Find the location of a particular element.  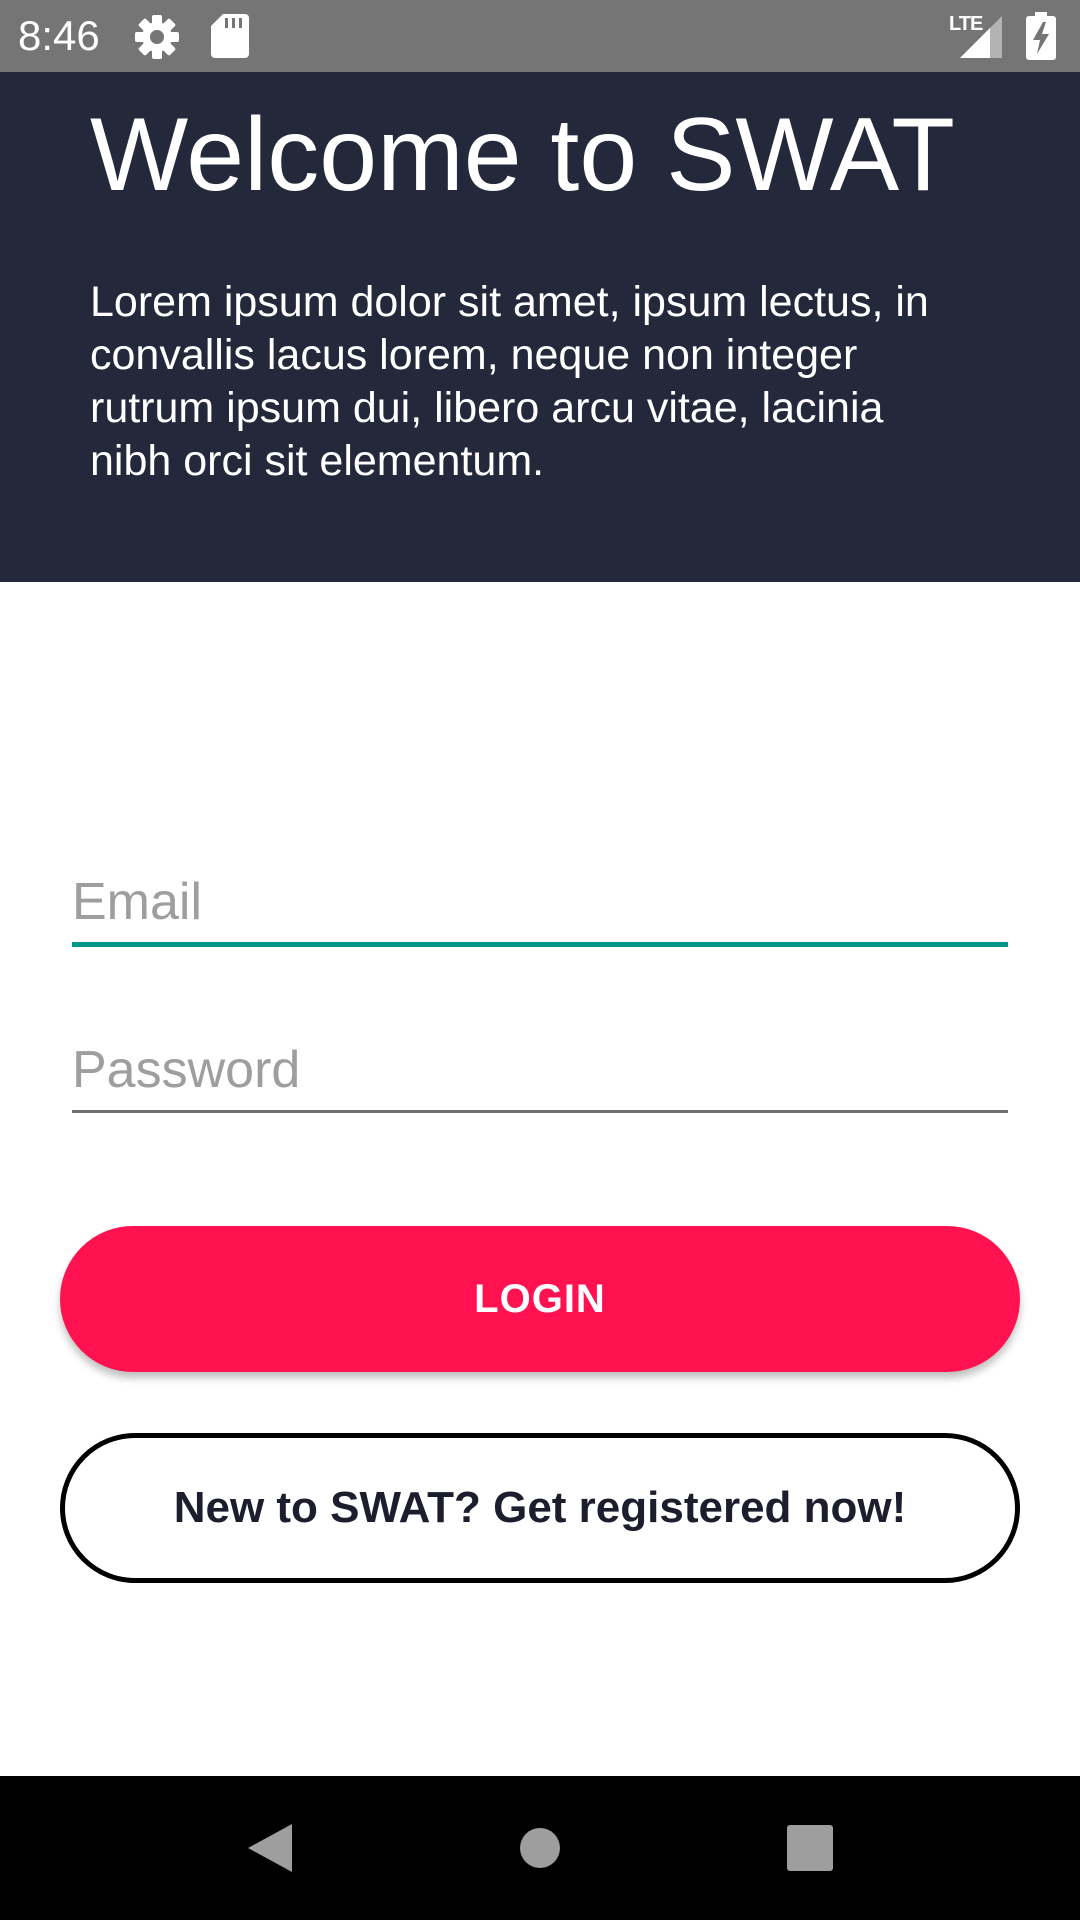

navigation-bar is located at coordinates (540, 1848).